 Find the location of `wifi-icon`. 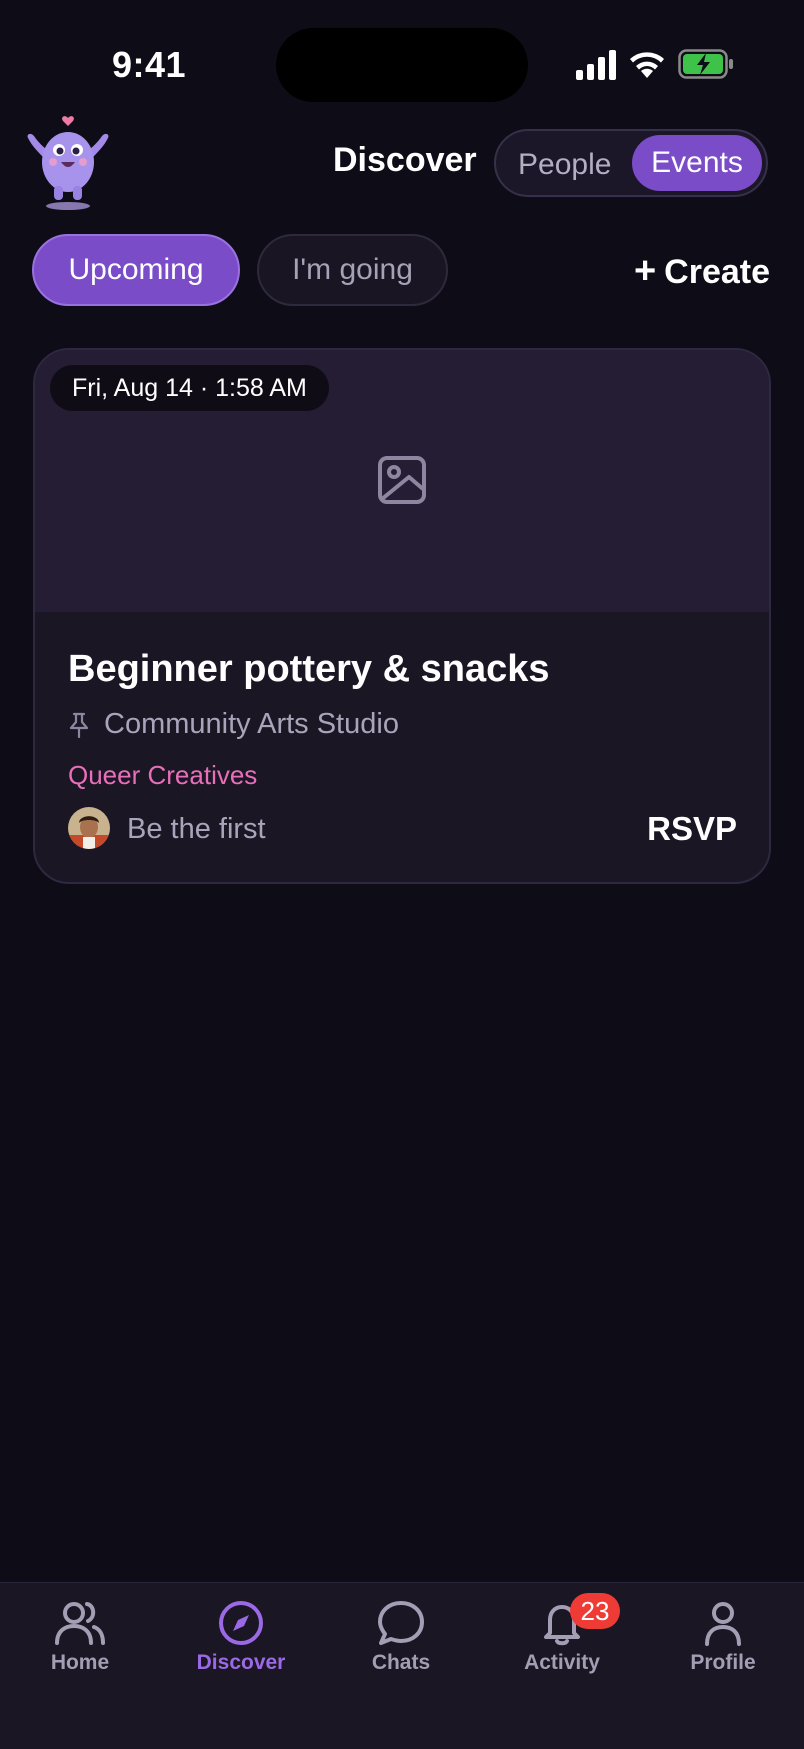

wifi-icon is located at coordinates (647, 65).